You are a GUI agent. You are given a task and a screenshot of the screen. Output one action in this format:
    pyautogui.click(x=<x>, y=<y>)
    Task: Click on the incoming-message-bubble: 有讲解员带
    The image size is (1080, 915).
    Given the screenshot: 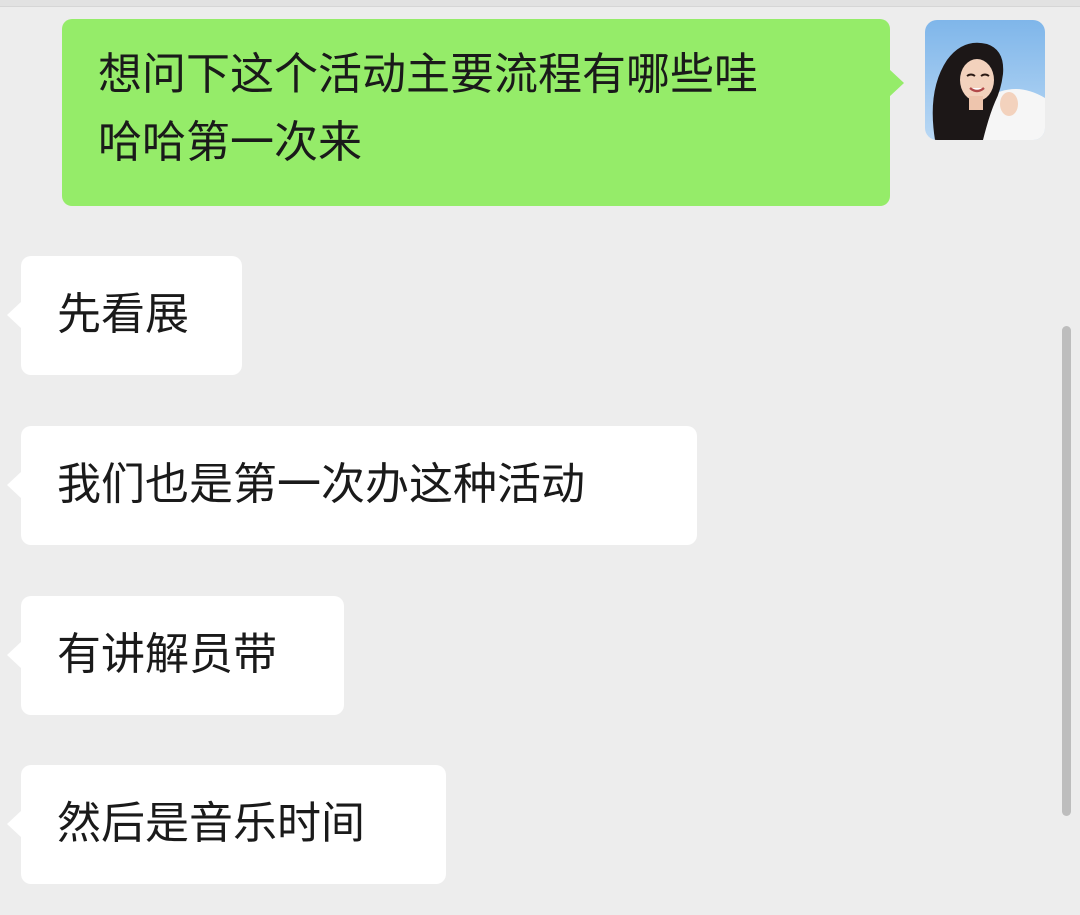 What is the action you would take?
    pyautogui.click(x=175, y=655)
    